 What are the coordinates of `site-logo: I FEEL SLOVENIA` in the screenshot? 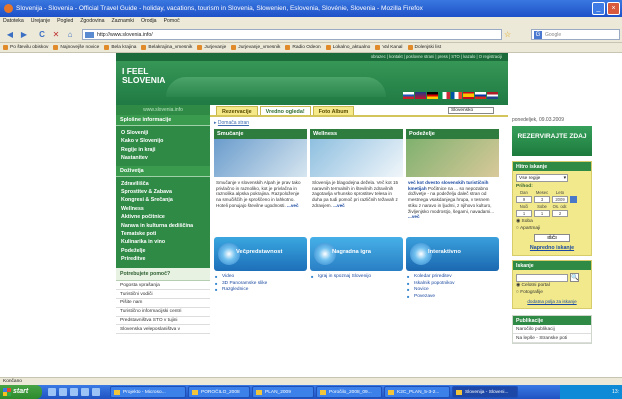 It's located at (145, 84).